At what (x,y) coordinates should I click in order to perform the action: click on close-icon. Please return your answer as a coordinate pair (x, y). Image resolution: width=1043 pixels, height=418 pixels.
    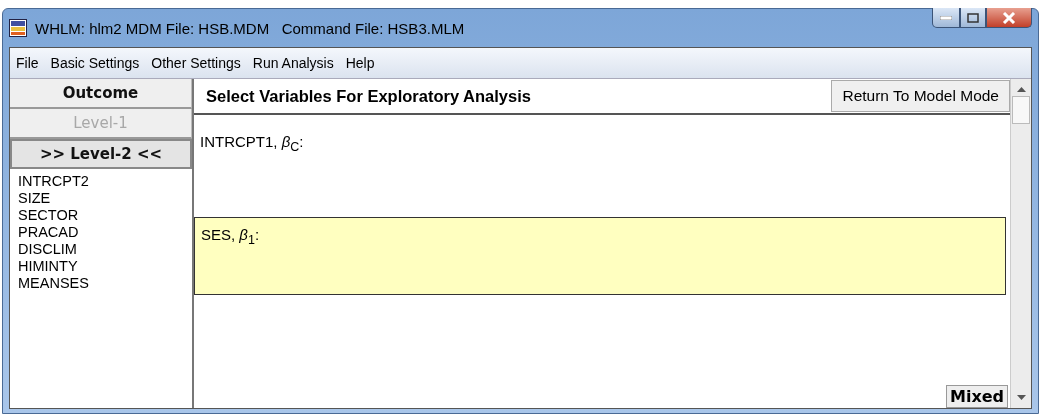
    Looking at the image, I should click on (1009, 17).